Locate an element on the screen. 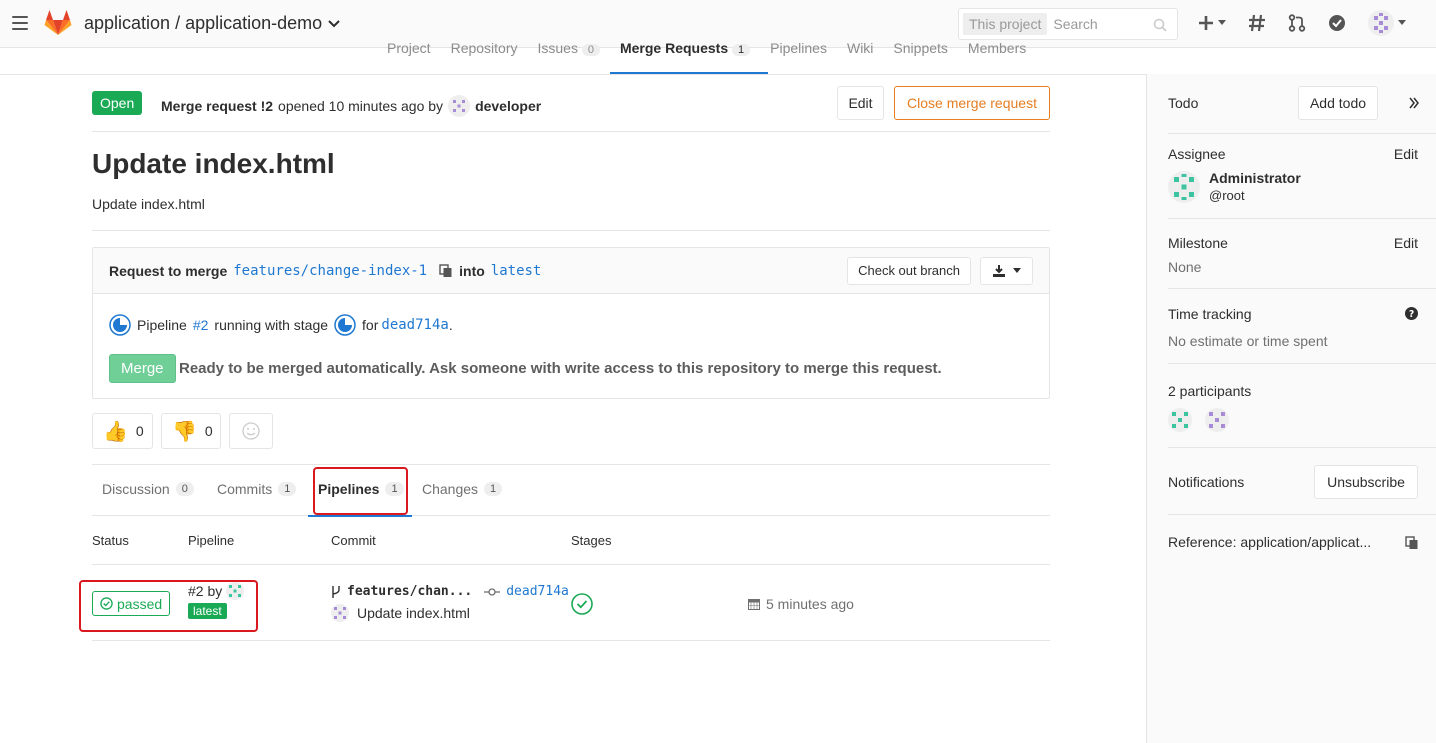  highlight-box-pipelines-tab is located at coordinates (360, 491).